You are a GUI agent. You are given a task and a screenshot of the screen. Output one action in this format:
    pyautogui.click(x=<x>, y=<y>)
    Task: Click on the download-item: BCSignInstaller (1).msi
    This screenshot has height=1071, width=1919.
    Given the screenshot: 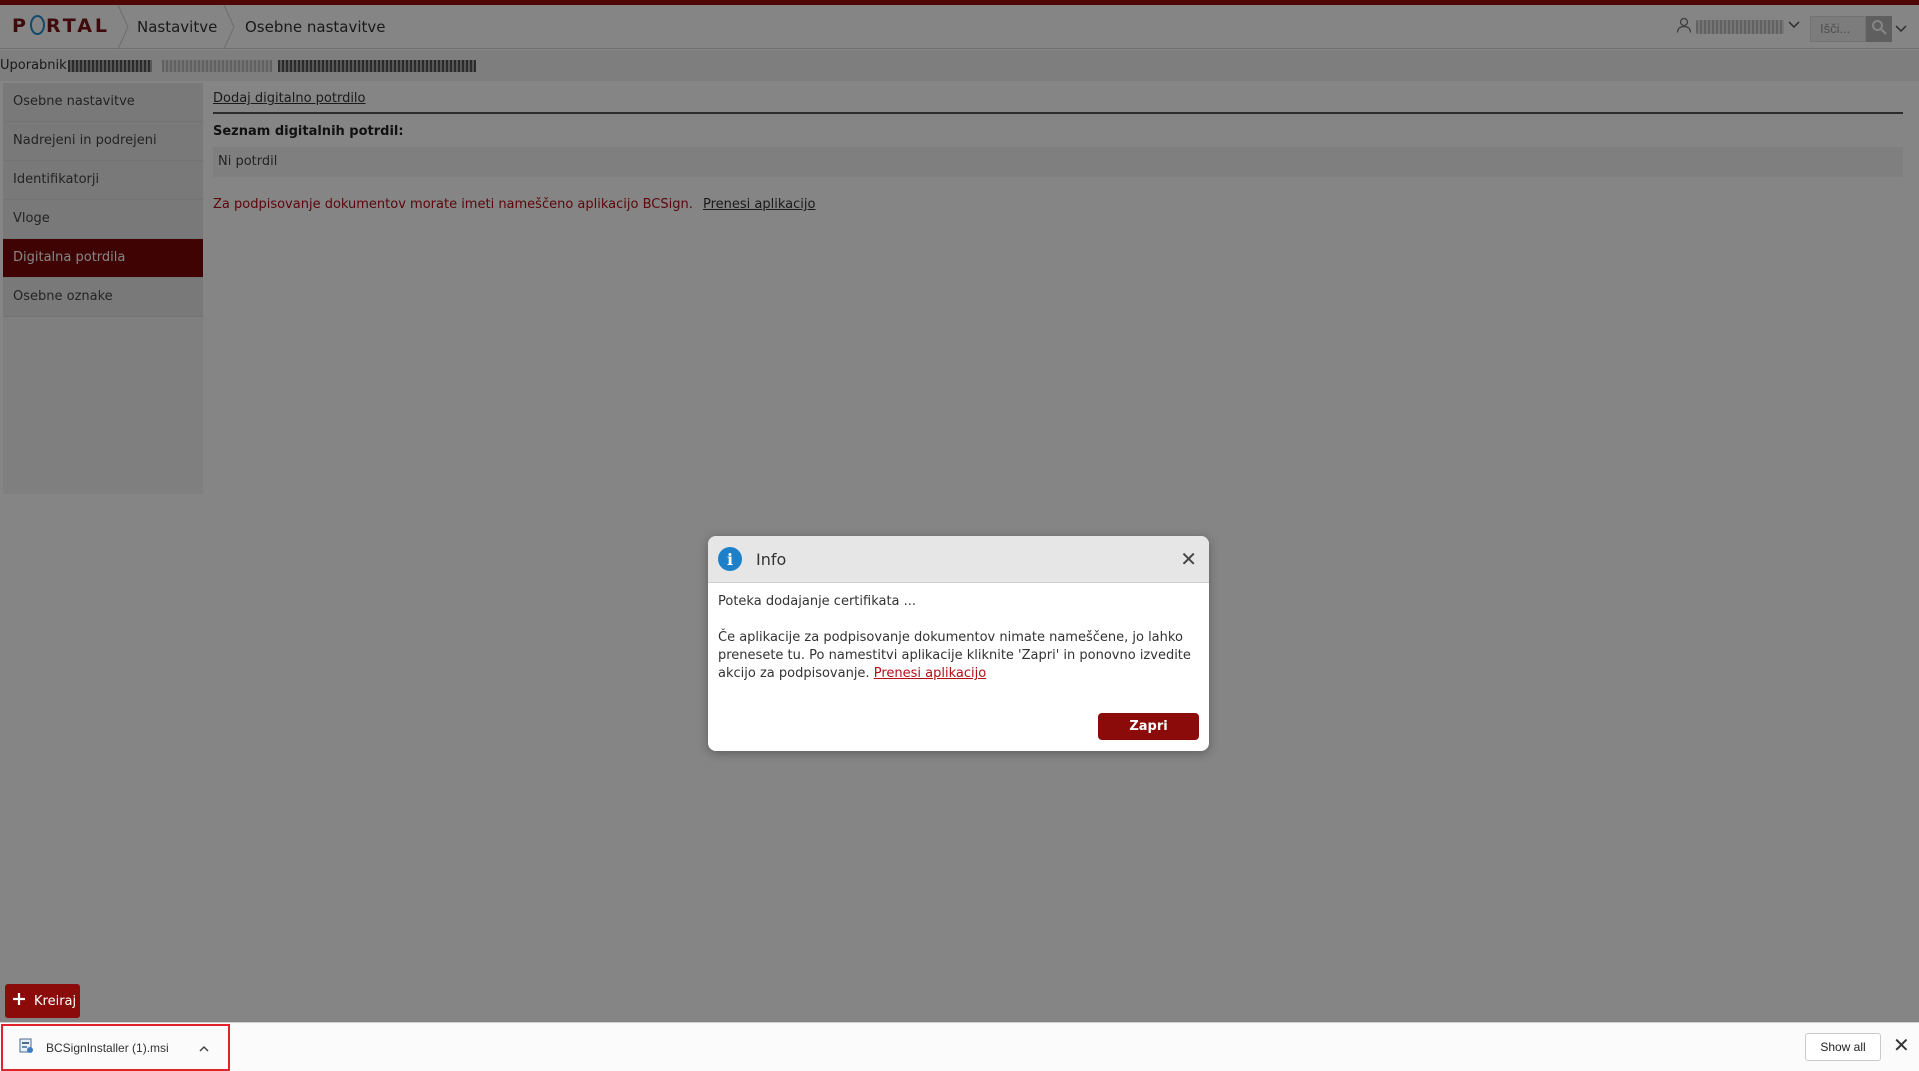 What is the action you would take?
    pyautogui.click(x=115, y=1047)
    